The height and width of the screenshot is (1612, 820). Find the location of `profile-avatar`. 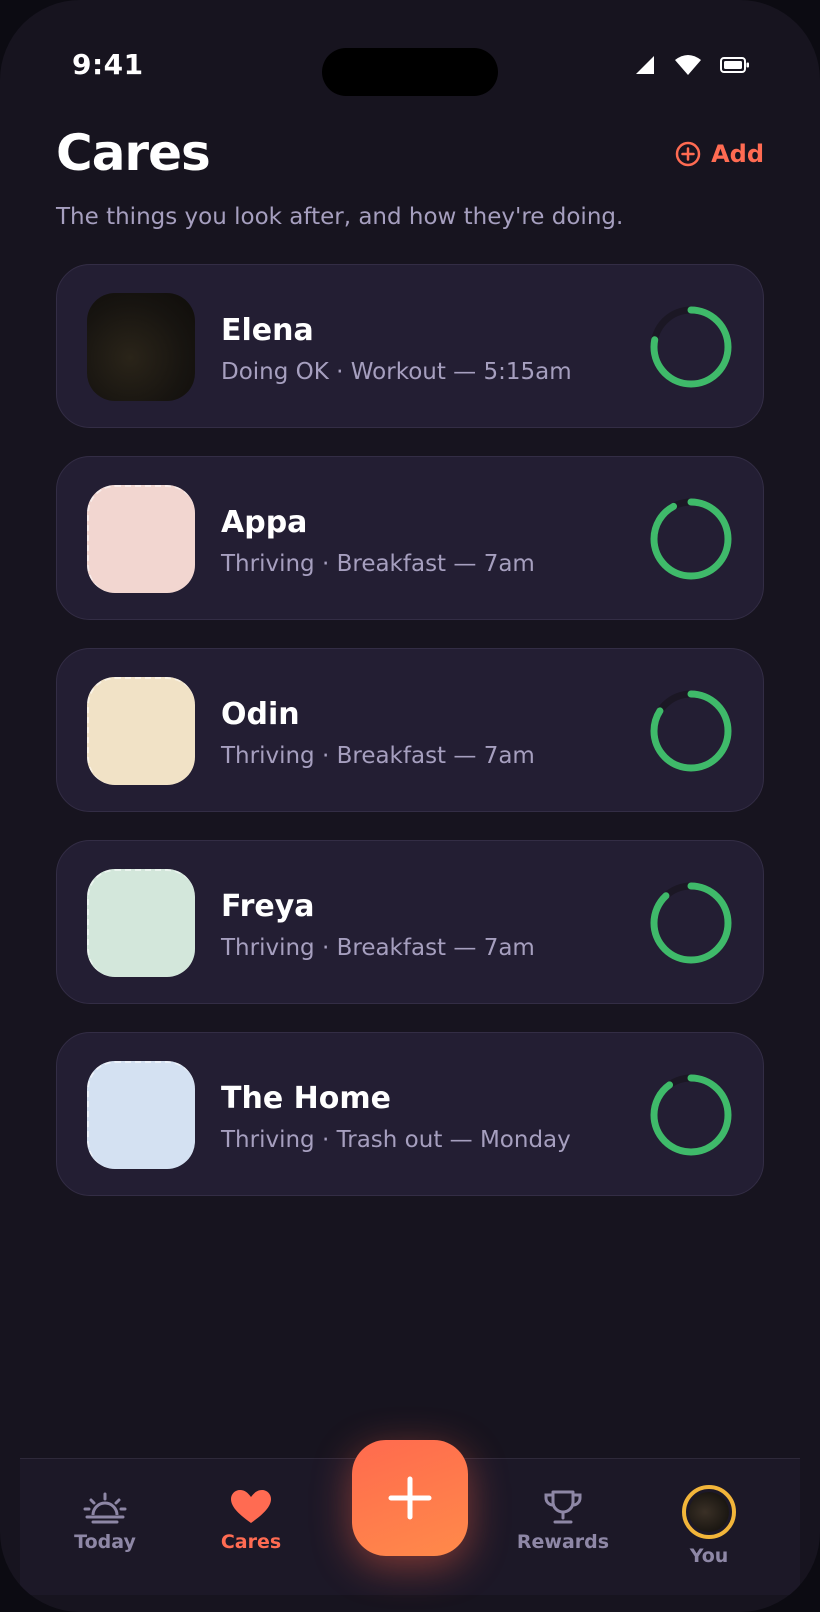

profile-avatar is located at coordinates (709, 1512).